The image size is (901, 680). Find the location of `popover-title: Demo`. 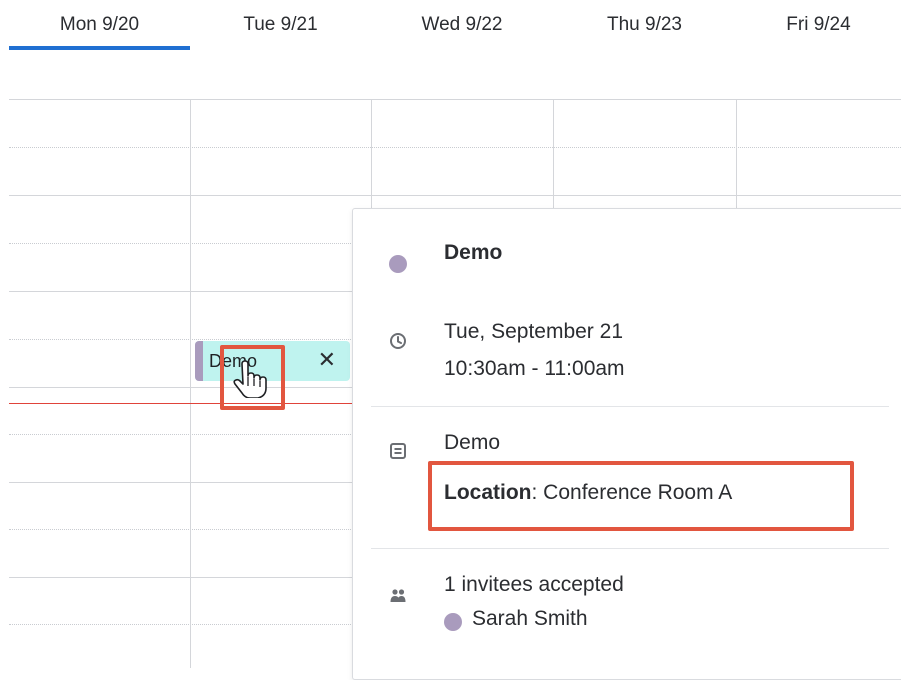

popover-title: Demo is located at coordinates (473, 252).